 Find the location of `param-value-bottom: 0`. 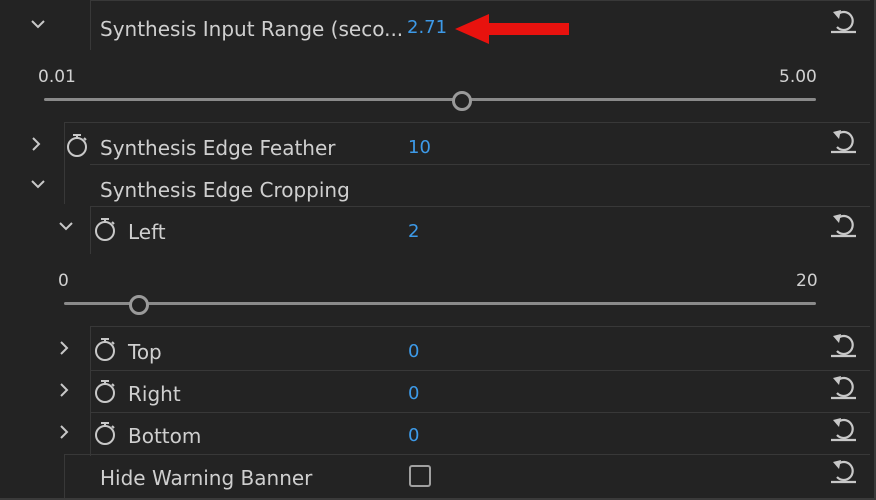

param-value-bottom: 0 is located at coordinates (413, 436).